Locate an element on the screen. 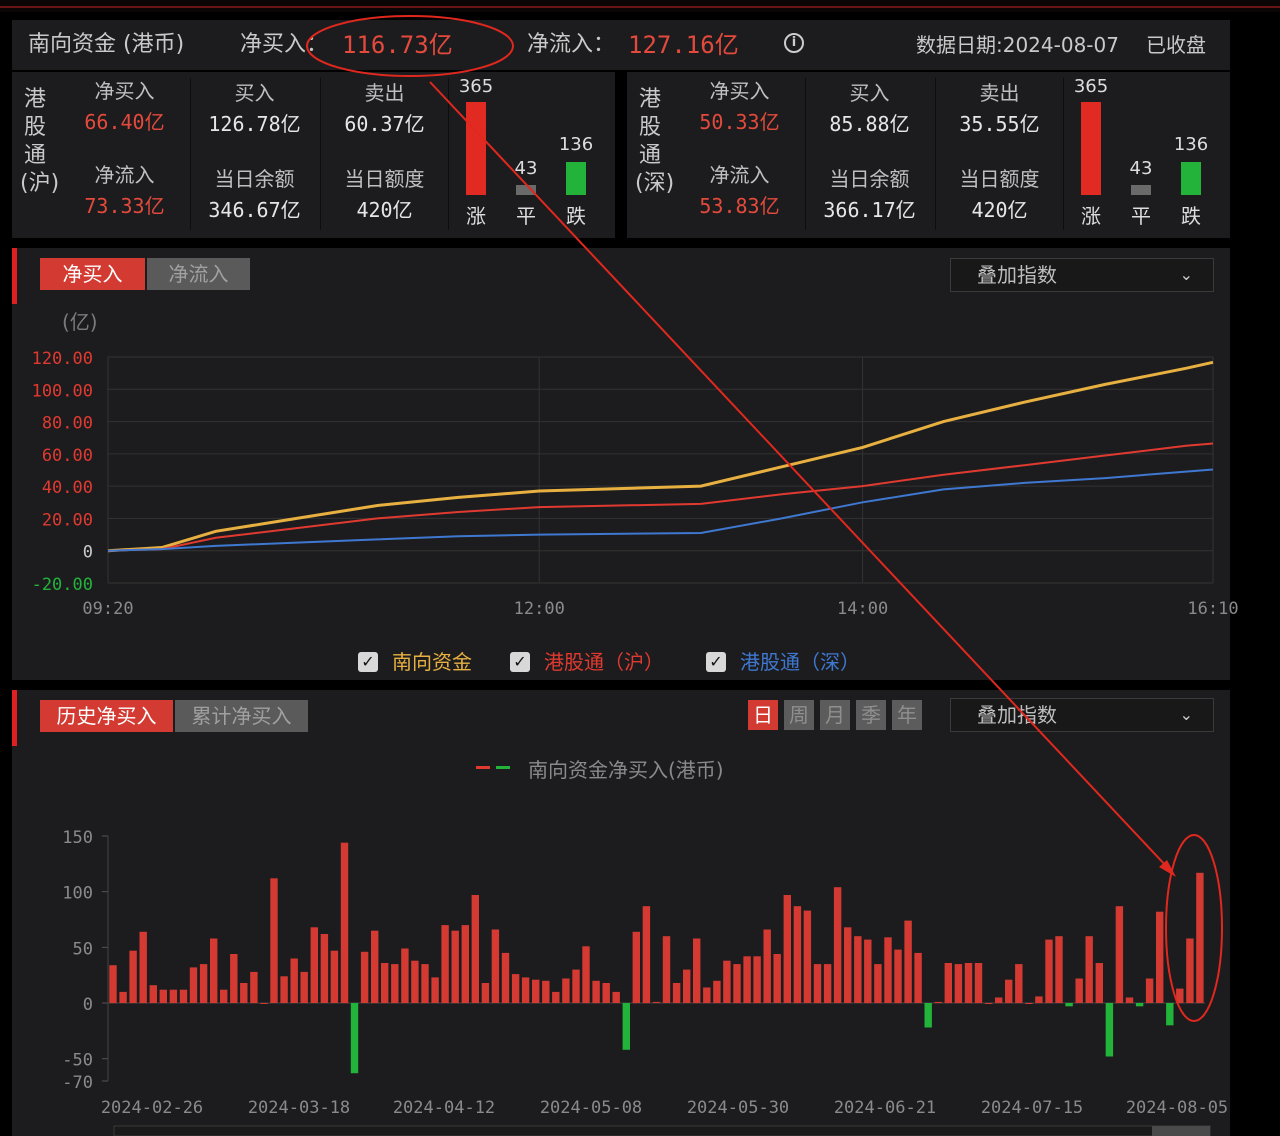  range-scrollbar is located at coordinates (662, 1130).